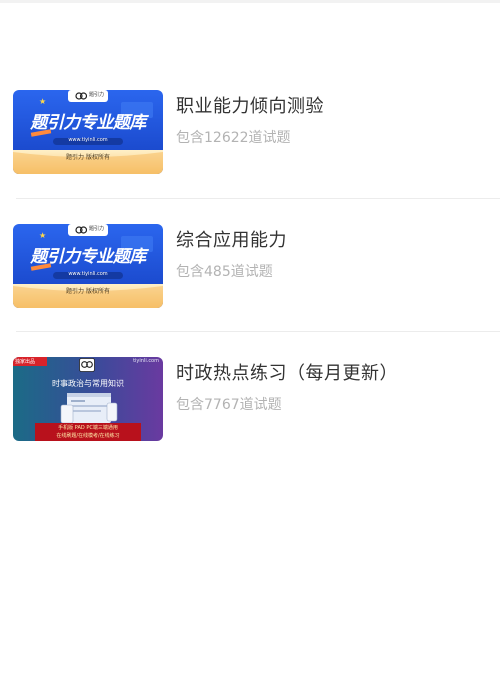 The height and width of the screenshot is (685, 500). I want to click on site-text: tiyinli.com, so click(146, 361).